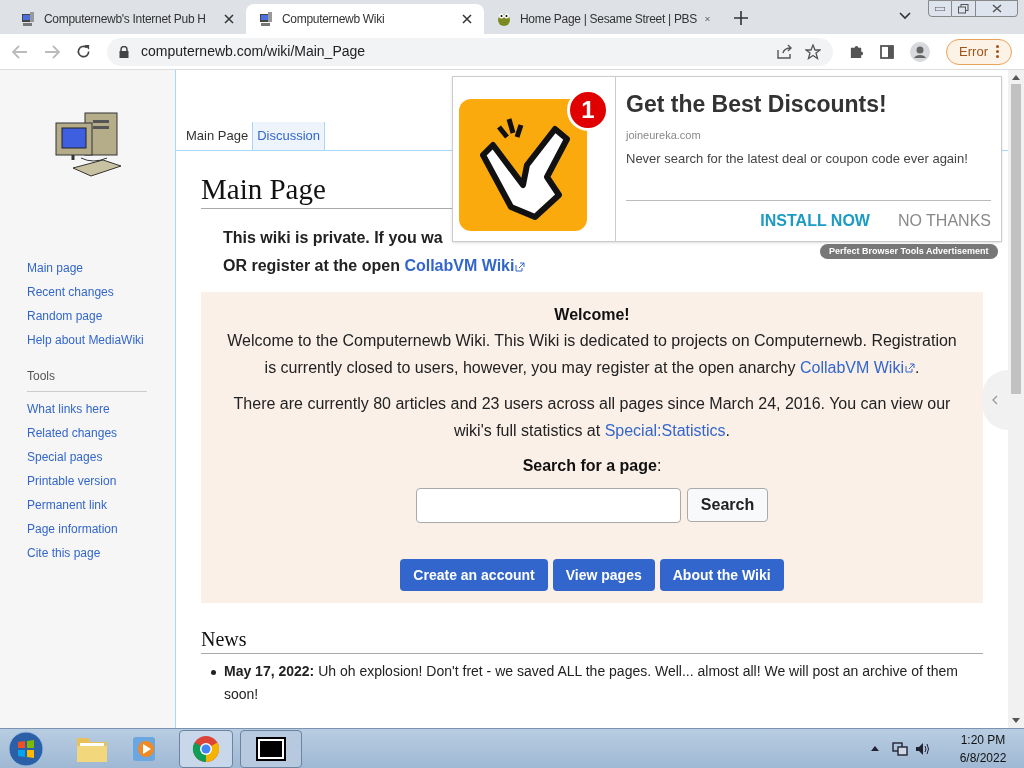 The image size is (1024, 768). Describe the element at coordinates (603, 575) in the screenshot. I see `action-button: View pages` at that location.